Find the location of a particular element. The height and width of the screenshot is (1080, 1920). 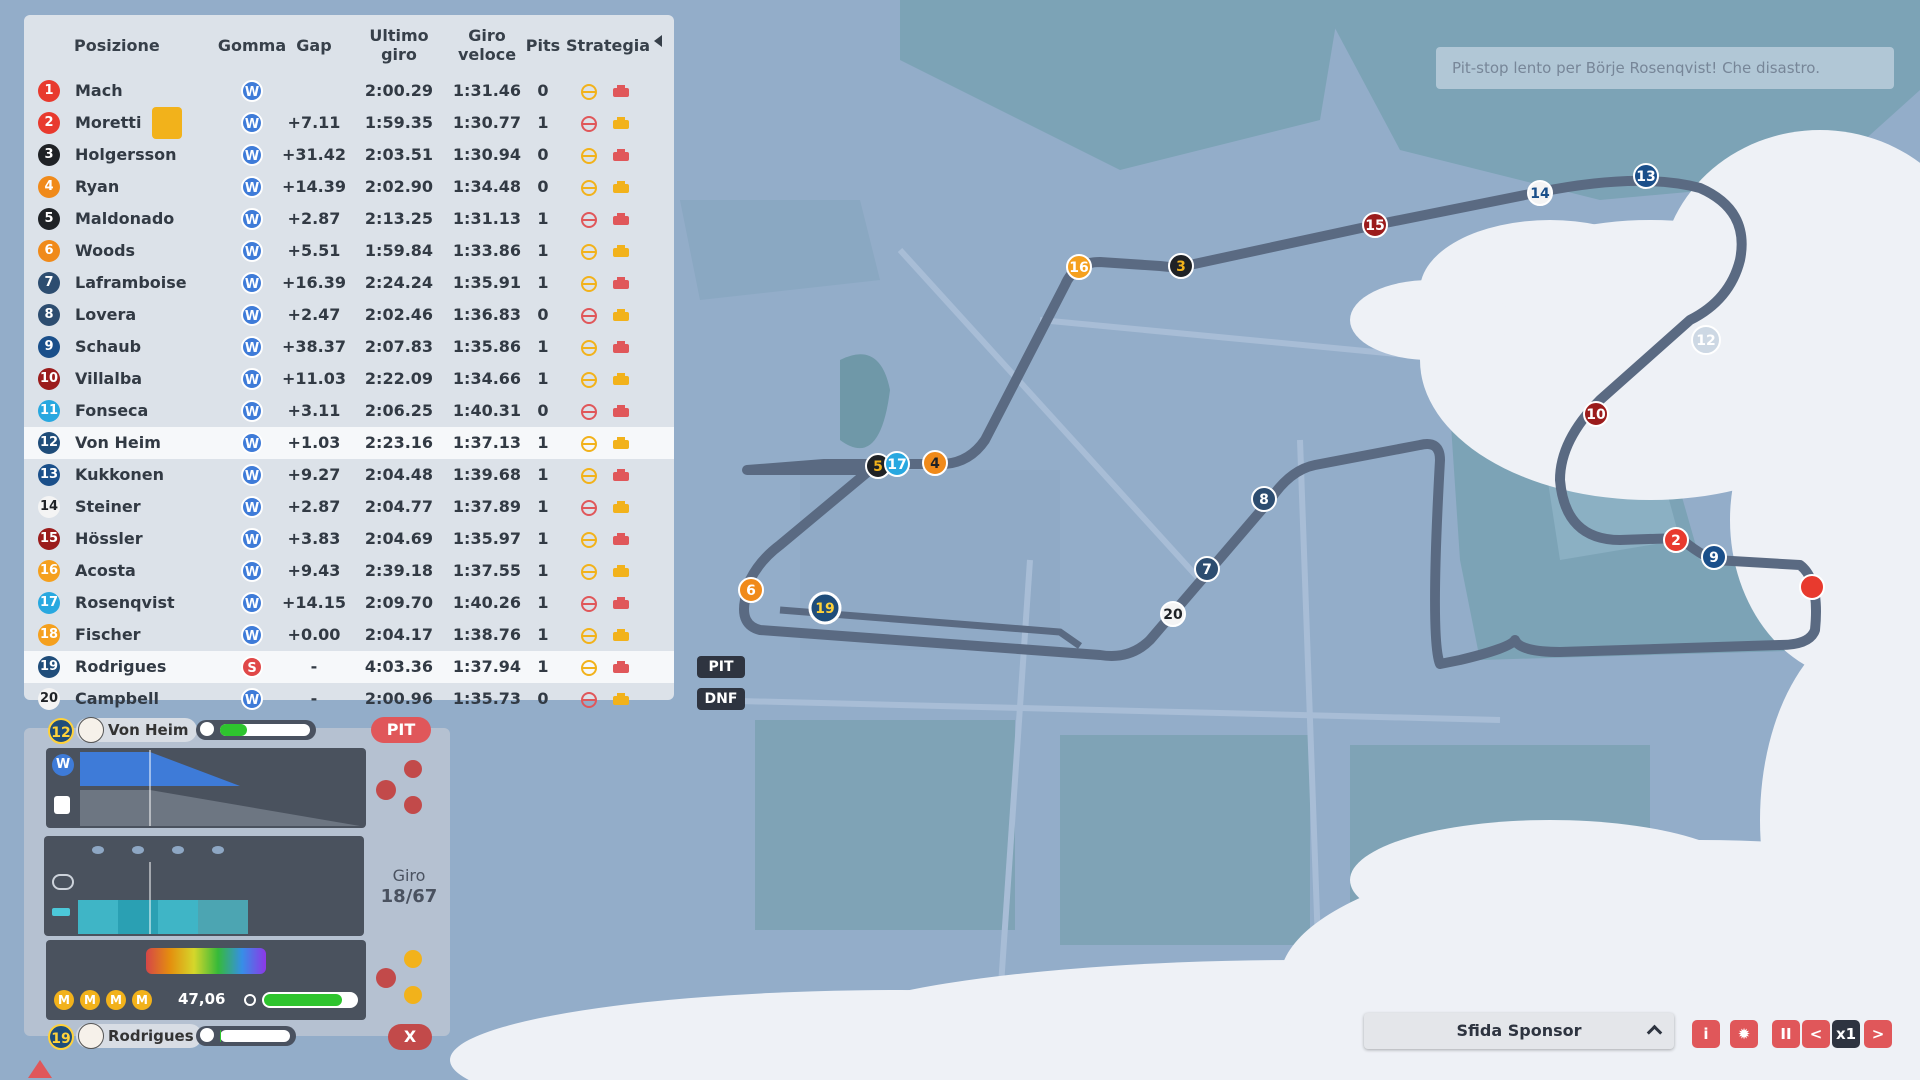

warning-icon is located at coordinates (40, 1069).